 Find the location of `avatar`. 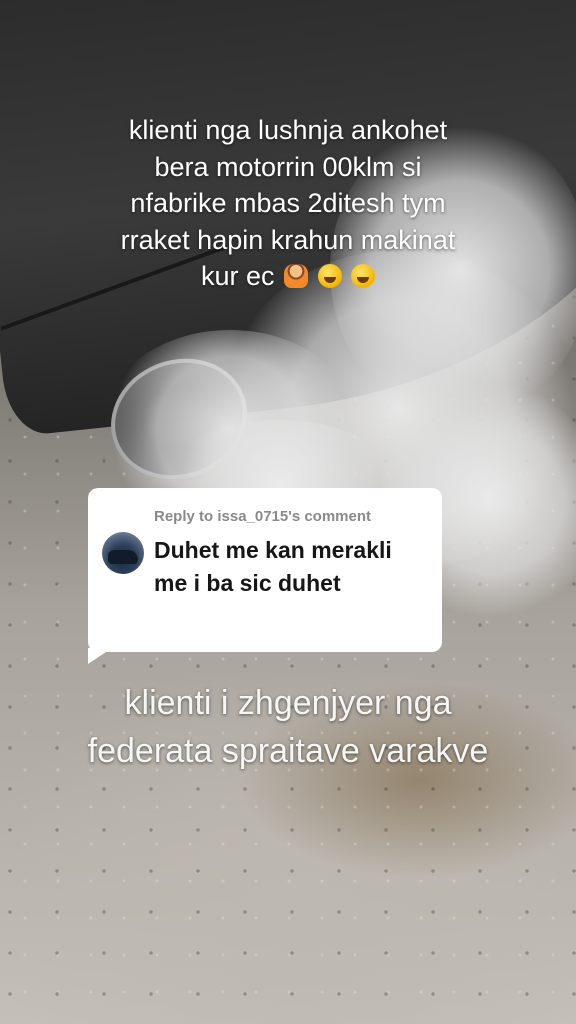

avatar is located at coordinates (123, 553).